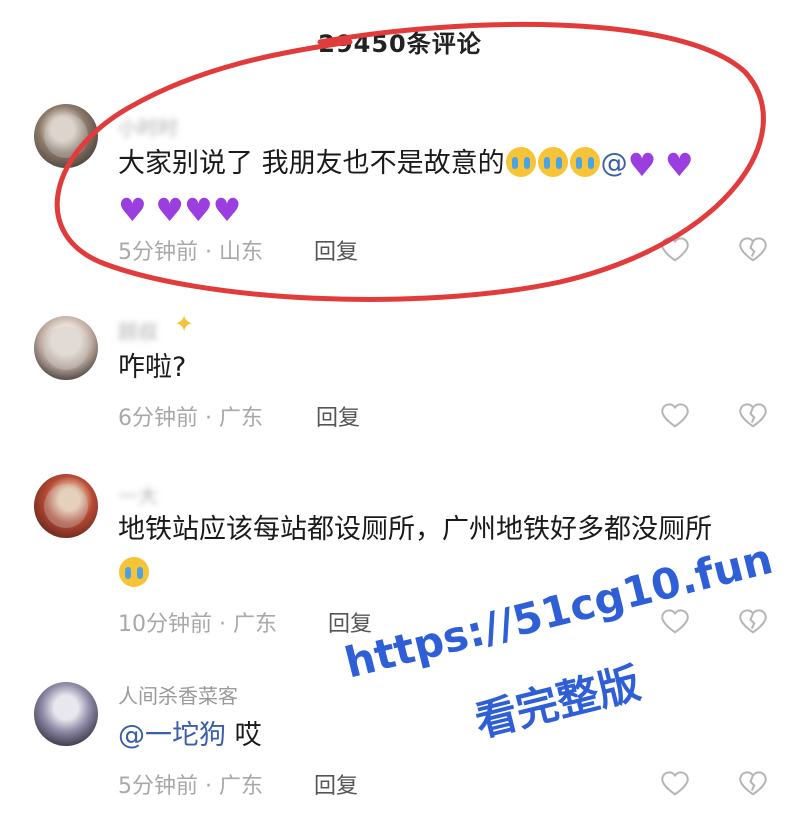  I want to click on sparkle-star-icon: ✦, so click(184, 324).